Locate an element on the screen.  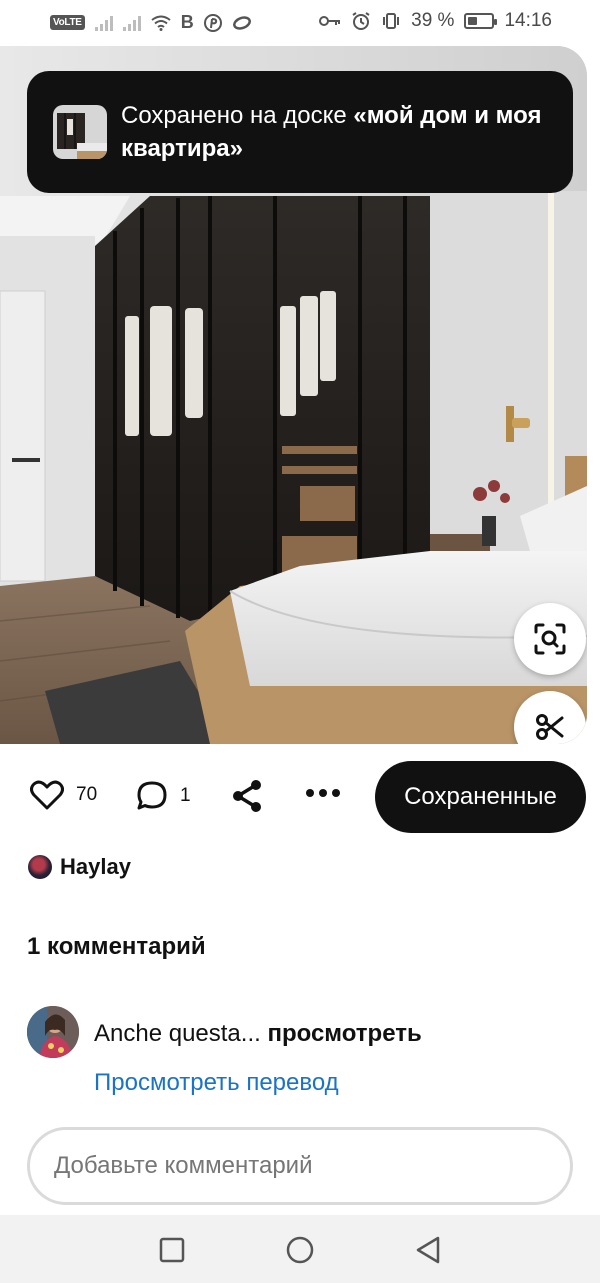
triangle-back-icon is located at coordinates (428, 1250).